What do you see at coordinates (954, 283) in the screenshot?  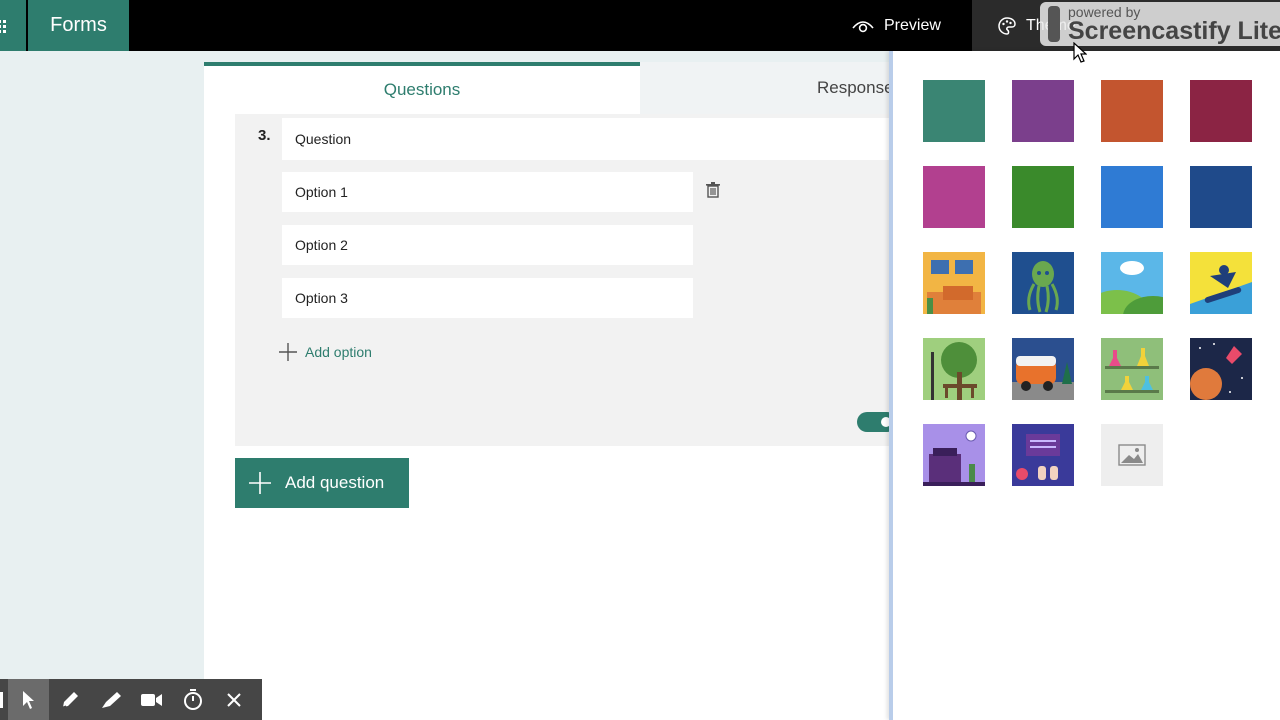 I see `theme-image-living-room` at bounding box center [954, 283].